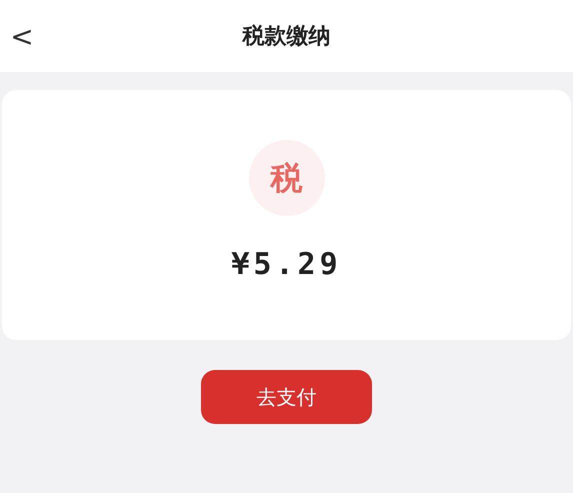 This screenshot has width=573, height=493. What do you see at coordinates (22, 37) in the screenshot?
I see `back-button: <` at bounding box center [22, 37].